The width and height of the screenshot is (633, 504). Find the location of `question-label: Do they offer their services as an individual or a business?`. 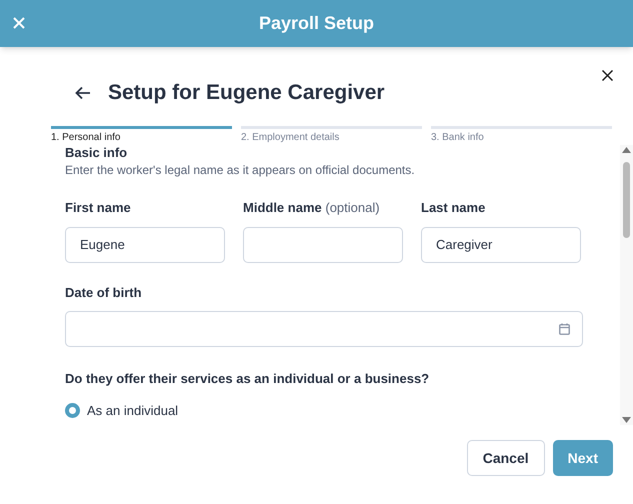

question-label: Do they offer their services as an individual or a business? is located at coordinates (247, 379).